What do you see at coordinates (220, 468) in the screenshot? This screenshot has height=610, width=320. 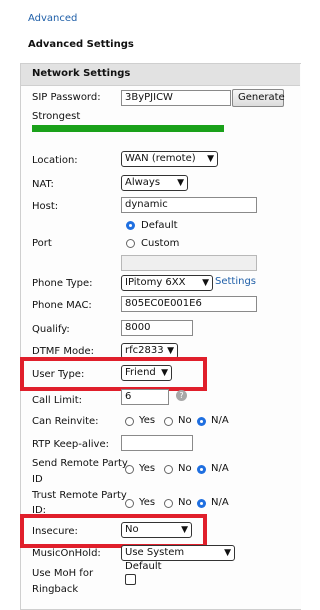 I see `send-rpid-na-label: N/A` at bounding box center [220, 468].